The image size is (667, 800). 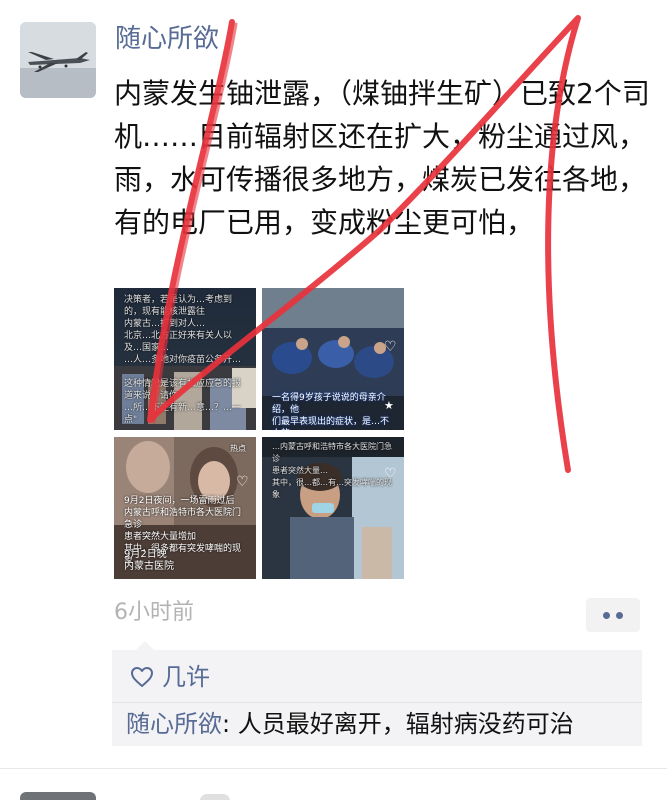 What do you see at coordinates (58, 796) in the screenshot?
I see `next-post-avatar` at bounding box center [58, 796].